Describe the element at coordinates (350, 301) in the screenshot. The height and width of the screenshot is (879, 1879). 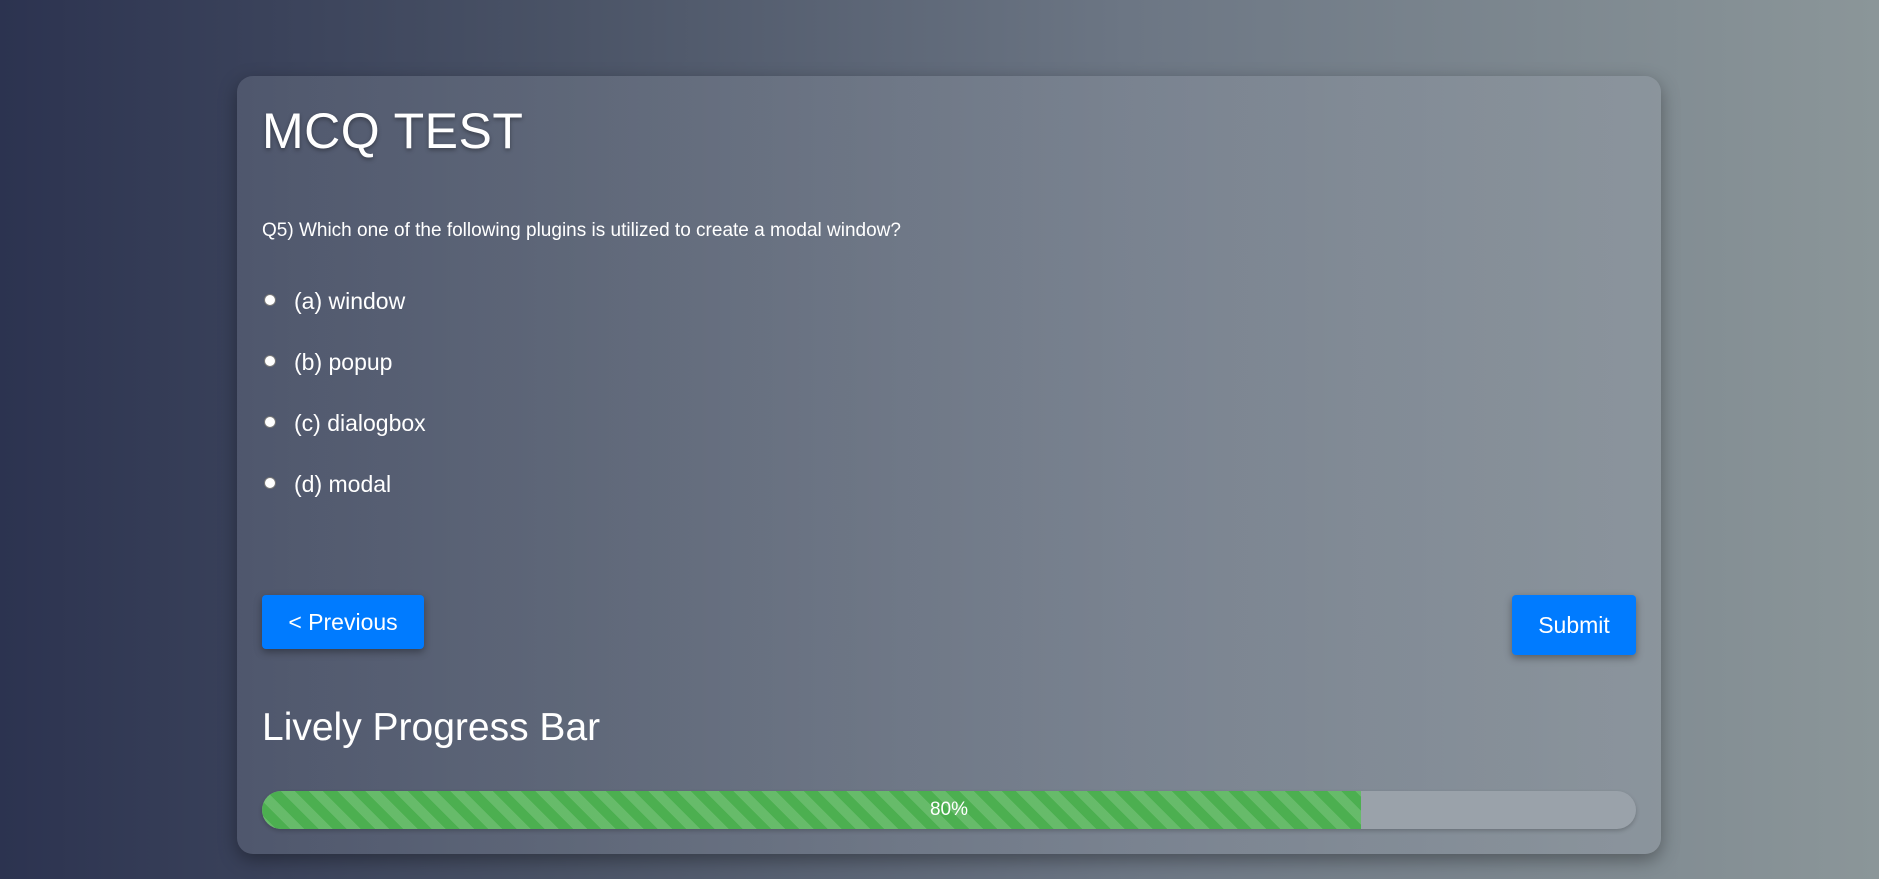
I see `option-label: (a) window` at that location.